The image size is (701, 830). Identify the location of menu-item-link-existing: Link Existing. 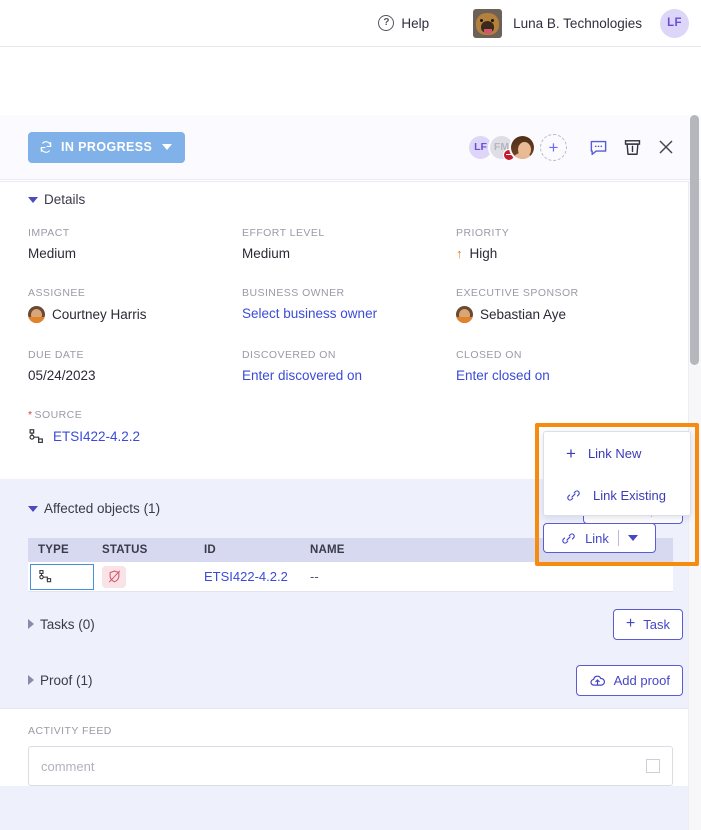
(617, 495).